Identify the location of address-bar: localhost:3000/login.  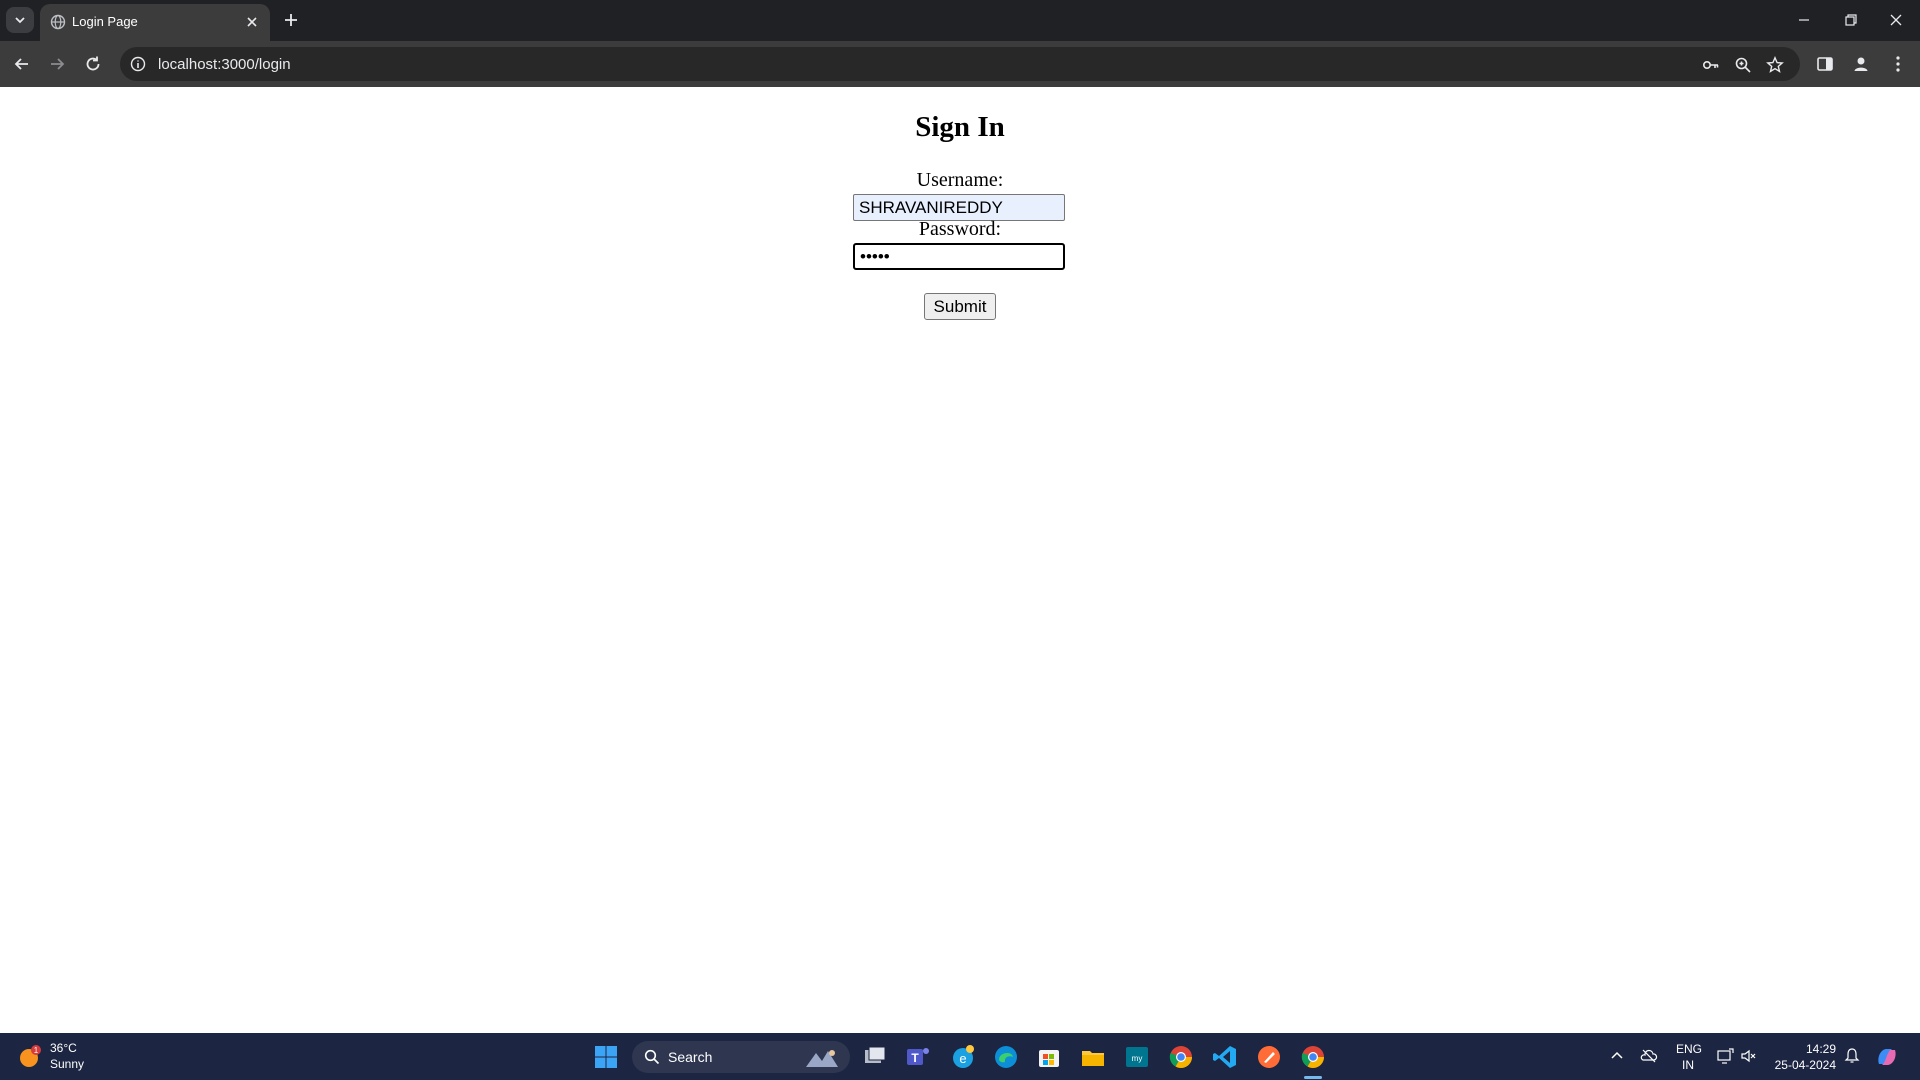
(960, 64).